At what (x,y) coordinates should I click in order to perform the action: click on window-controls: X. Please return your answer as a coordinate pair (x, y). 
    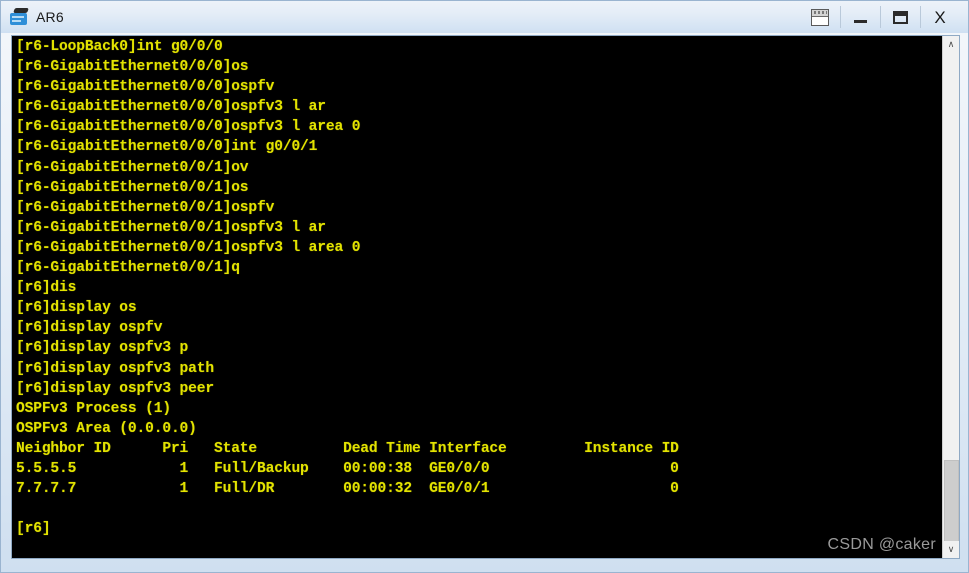
    Looking at the image, I should click on (880, 17).